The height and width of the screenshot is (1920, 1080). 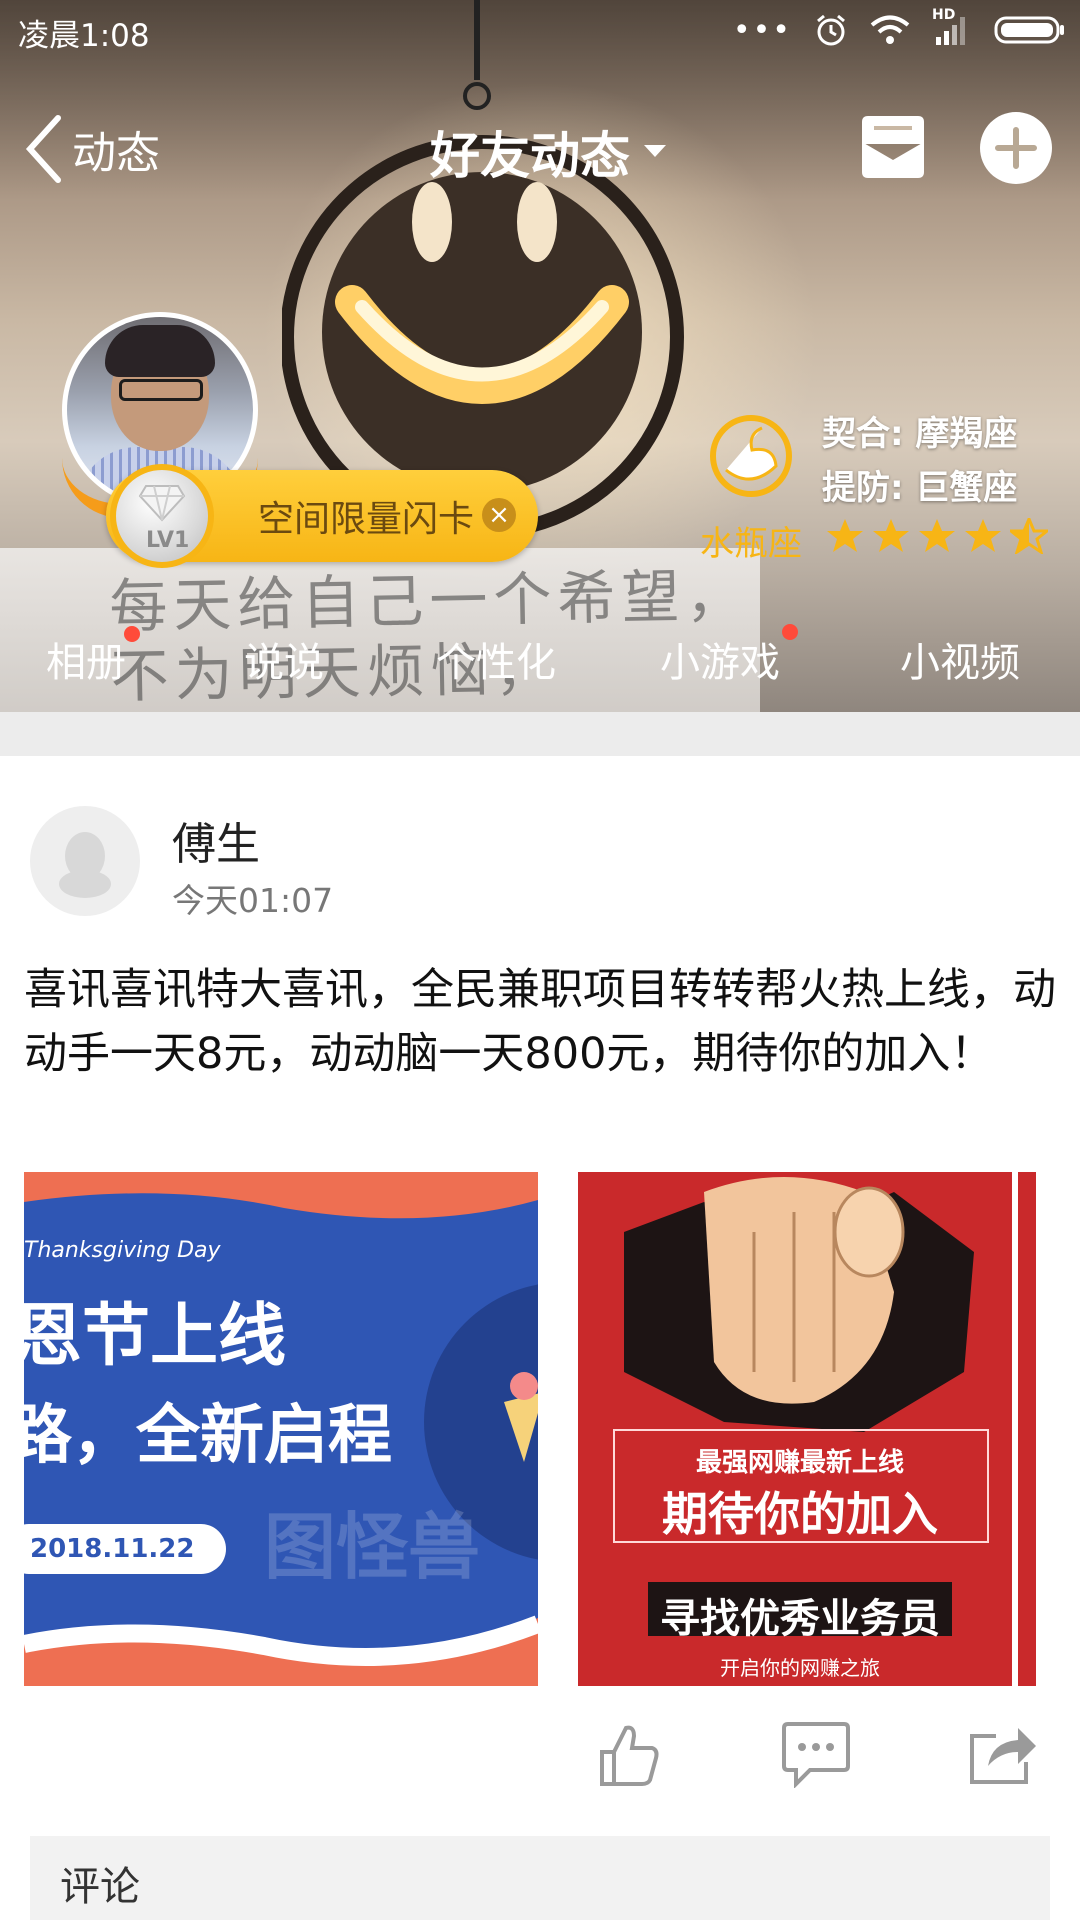 What do you see at coordinates (540, 1767) in the screenshot?
I see `post-actions` at bounding box center [540, 1767].